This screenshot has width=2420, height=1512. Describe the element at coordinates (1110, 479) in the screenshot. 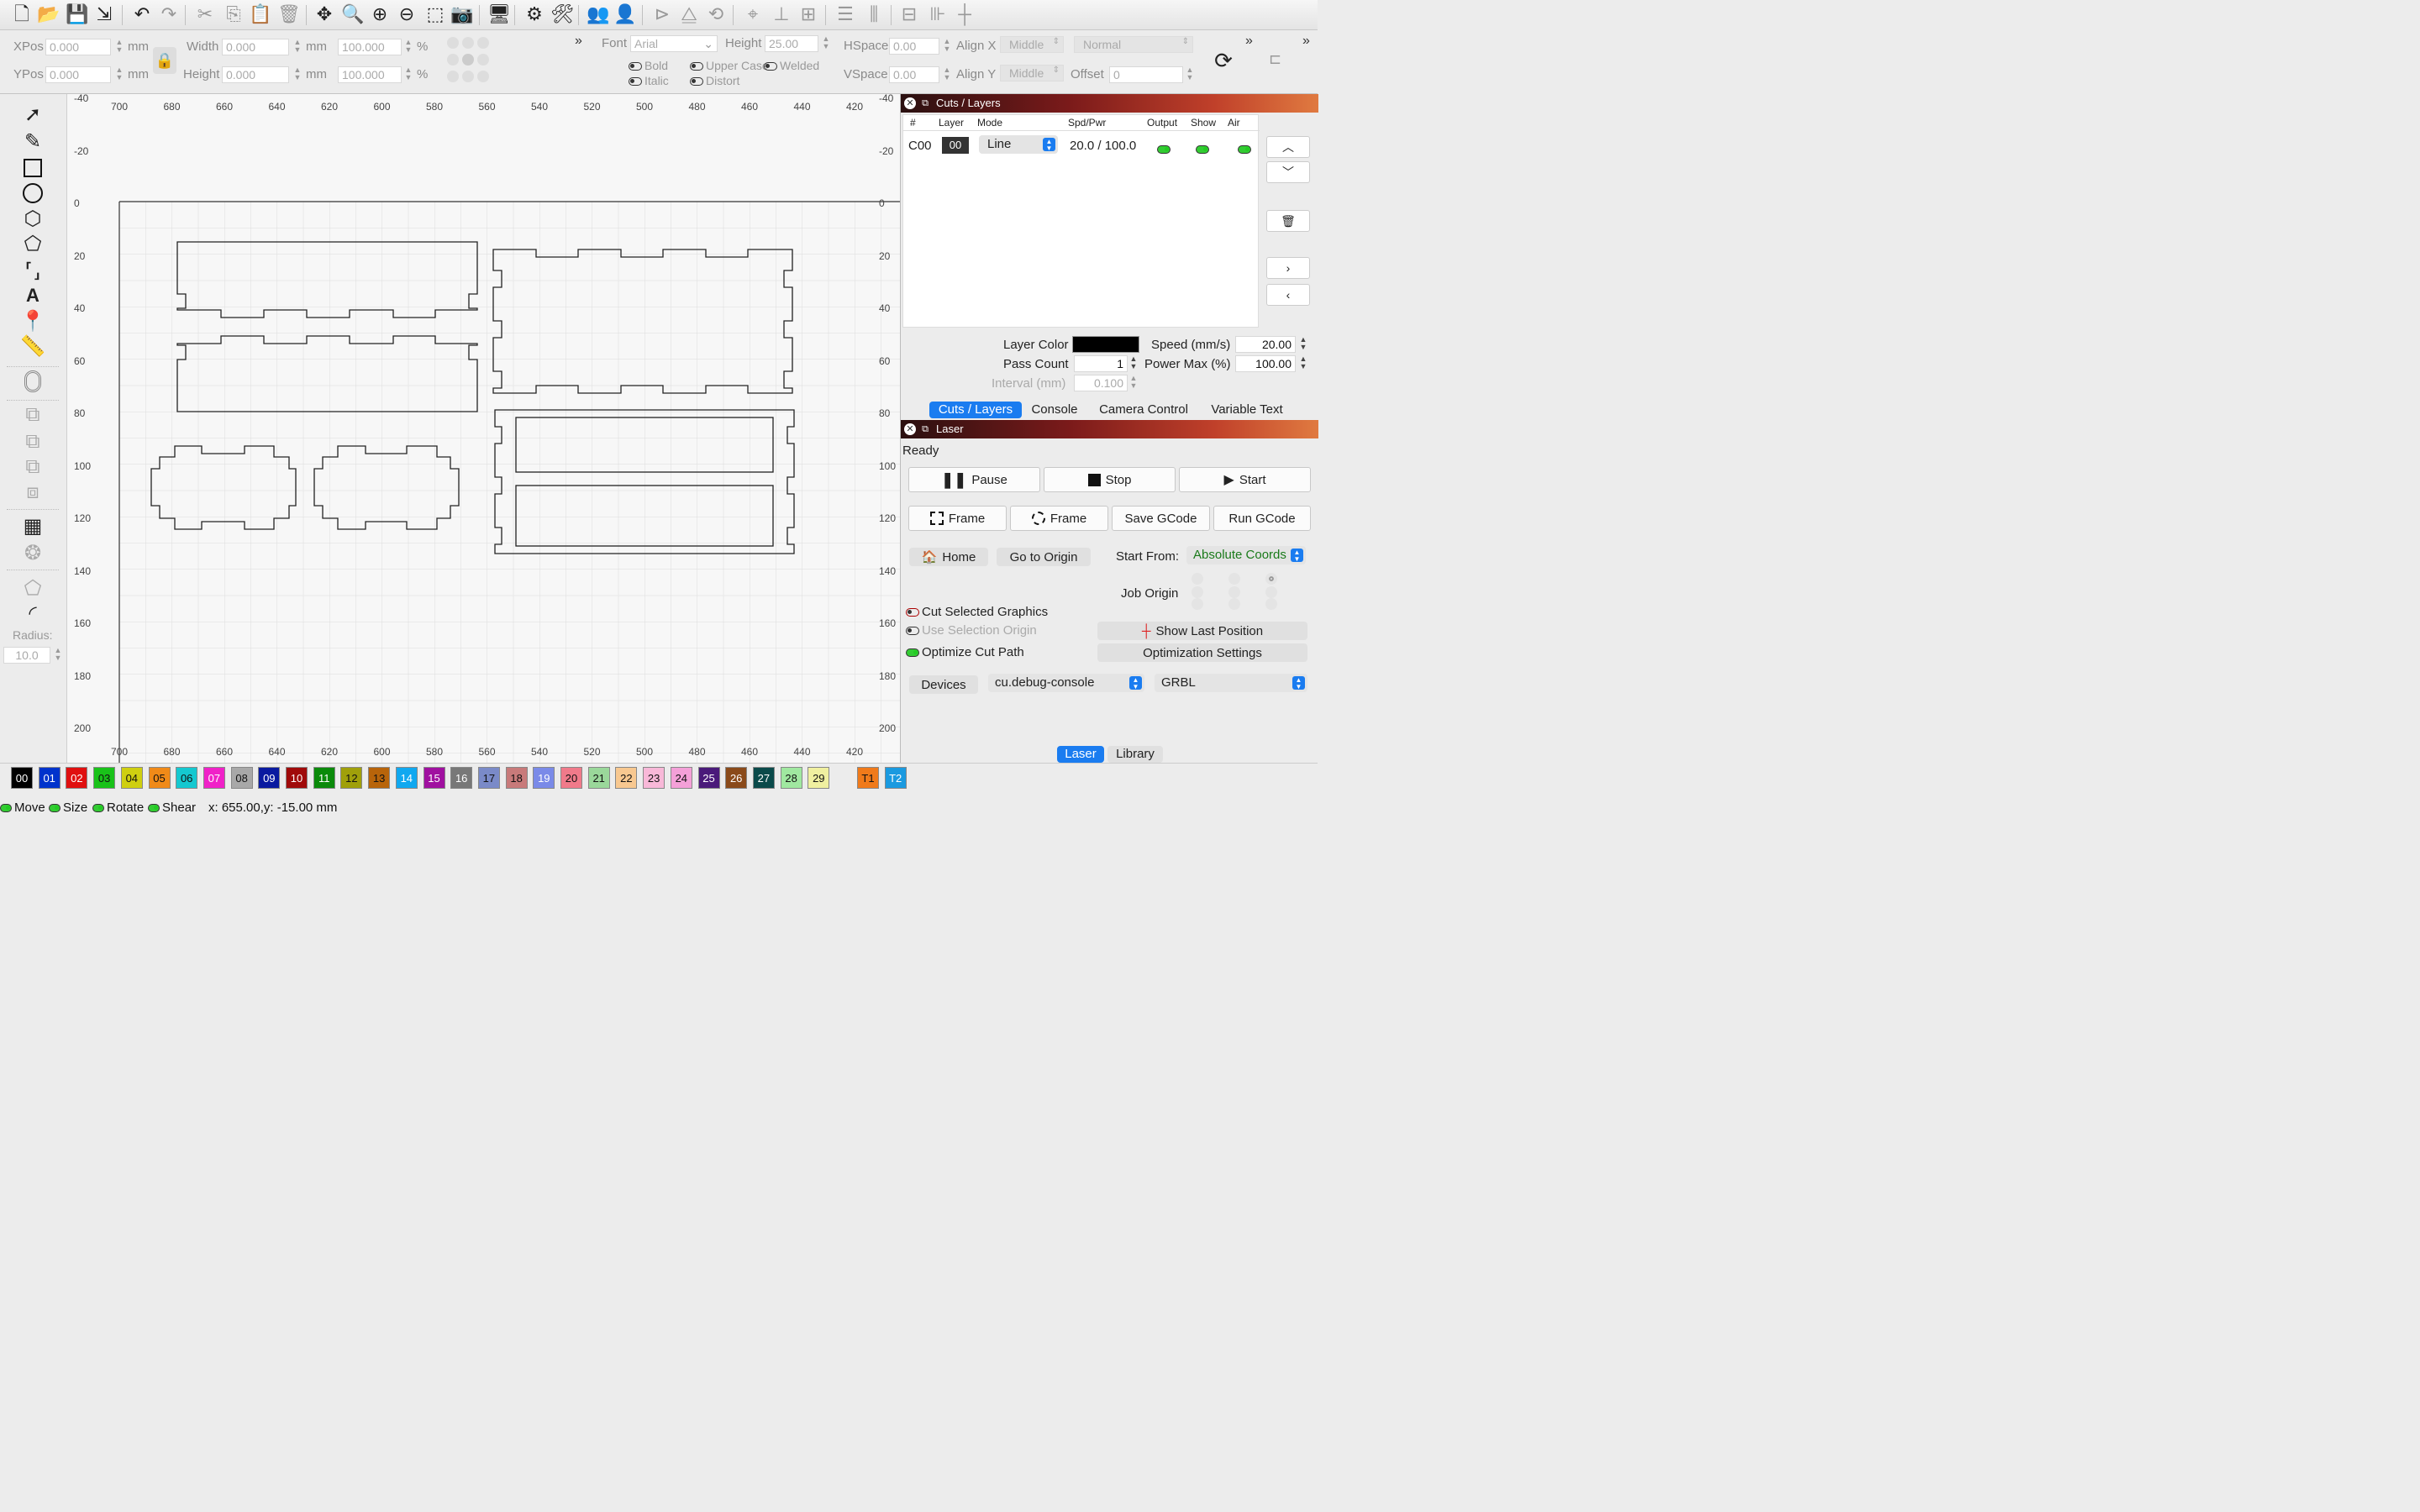

I see `stop-button: Stop` at that location.